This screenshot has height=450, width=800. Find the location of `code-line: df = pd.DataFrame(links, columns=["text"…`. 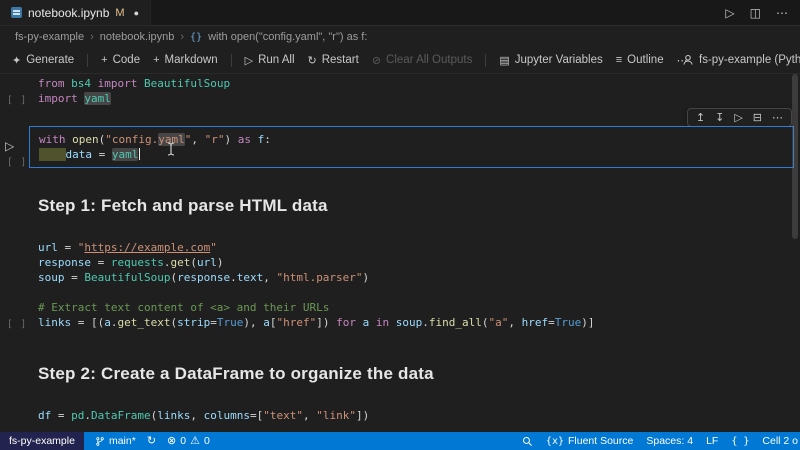

code-line: df = pd.DataFrame(links, columns=["text"… is located at coordinates (204, 415).